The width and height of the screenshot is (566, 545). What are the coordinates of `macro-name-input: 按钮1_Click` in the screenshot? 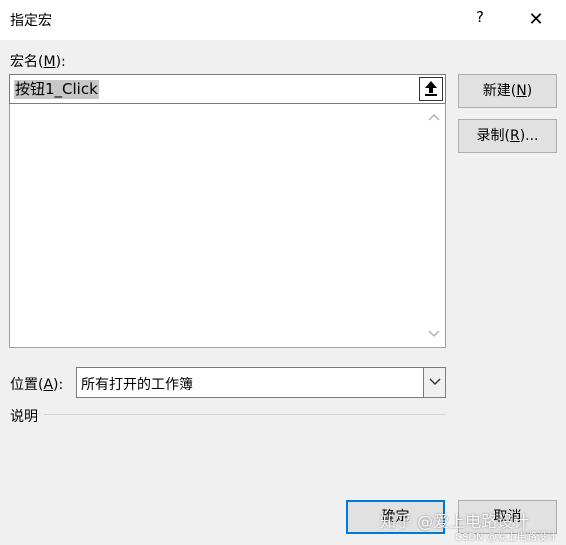 It's located at (227, 89).